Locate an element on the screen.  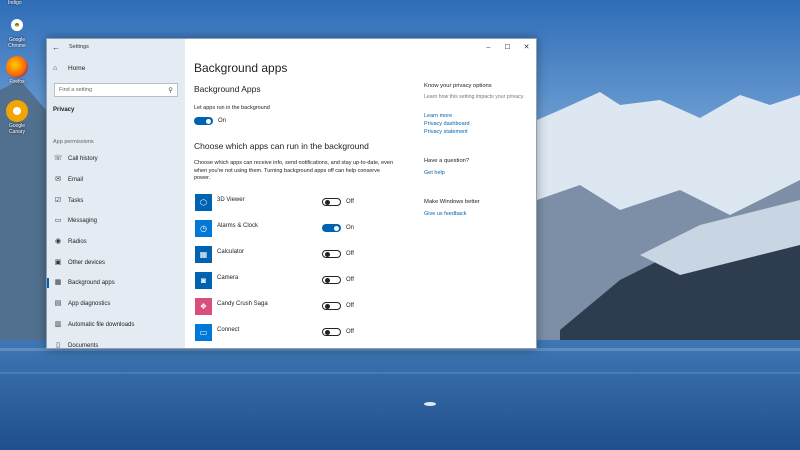
feedback-heading: Make Windows better is located at coordinates (452, 202).